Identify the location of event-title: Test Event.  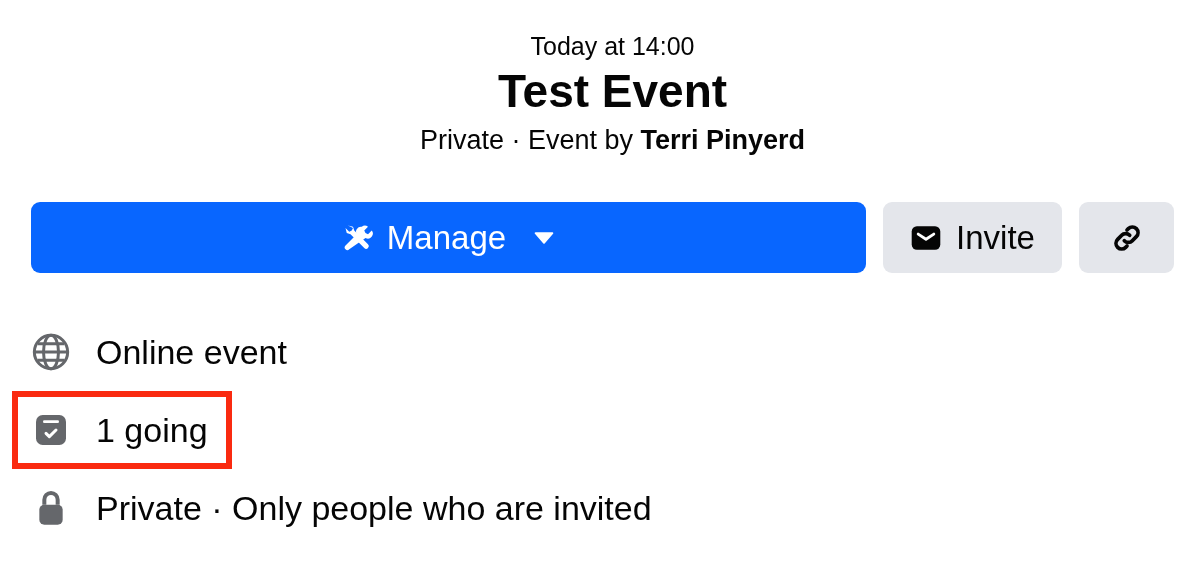
(612, 91).